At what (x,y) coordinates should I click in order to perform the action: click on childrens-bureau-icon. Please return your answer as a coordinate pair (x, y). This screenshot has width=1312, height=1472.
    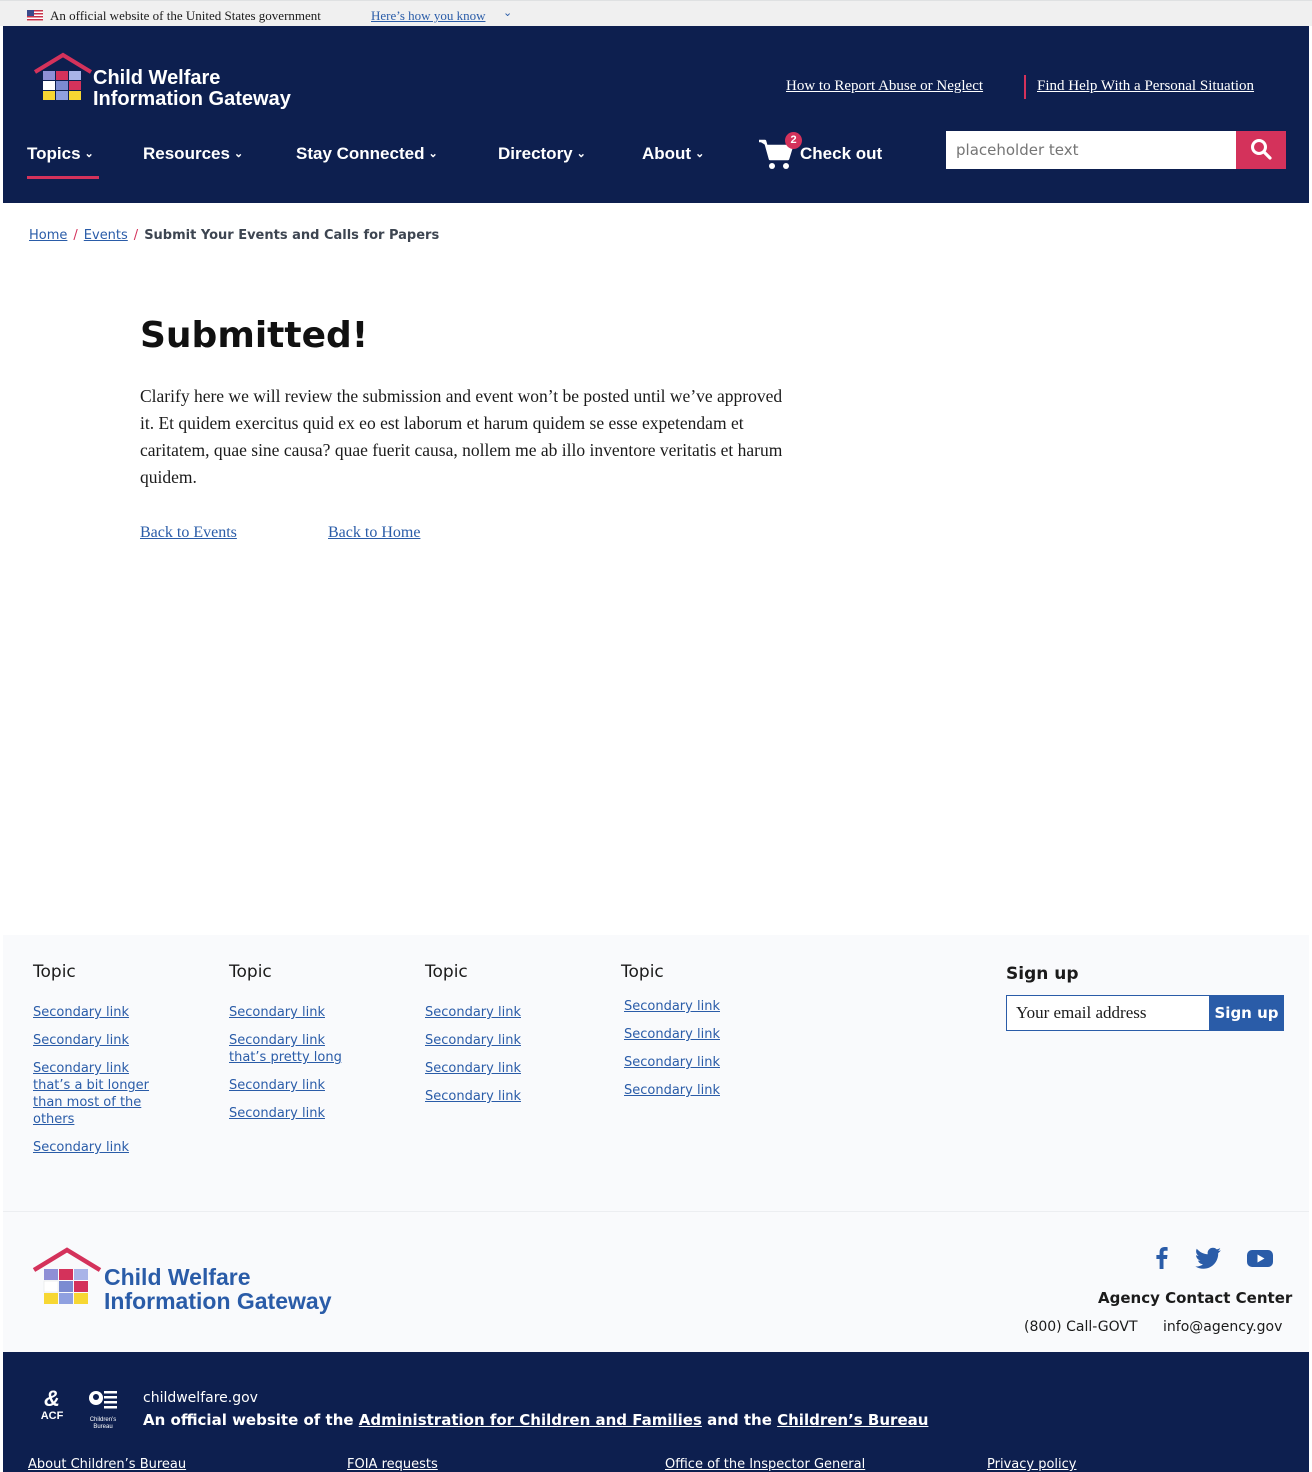
    Looking at the image, I should click on (103, 1400).